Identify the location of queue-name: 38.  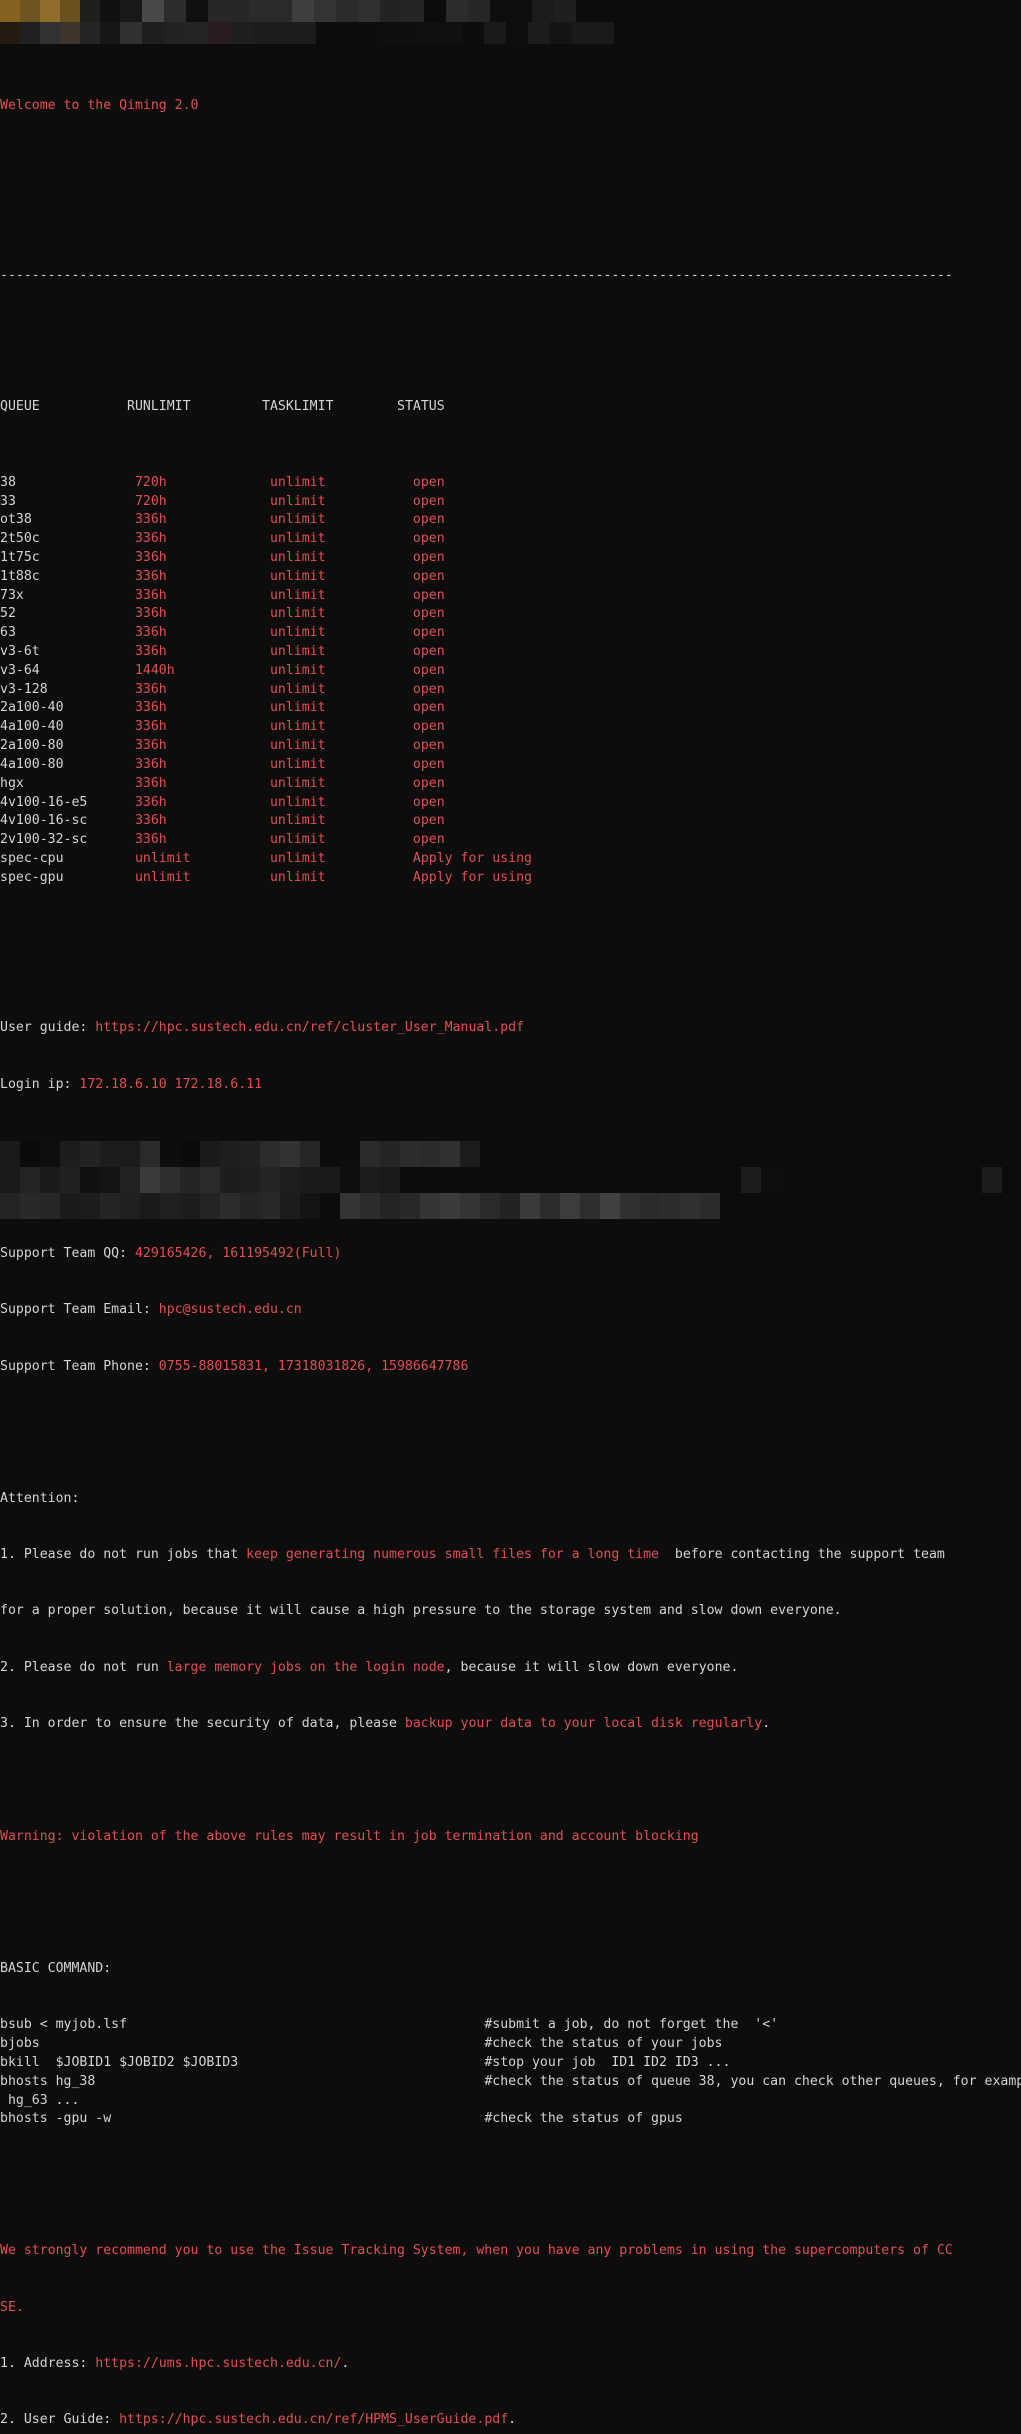
(67, 482).